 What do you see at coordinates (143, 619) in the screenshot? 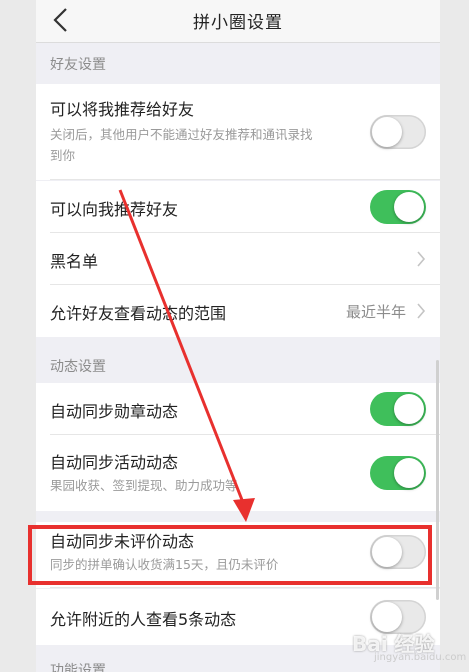
I see `row-title: 允许附近的人查看5条动态` at bounding box center [143, 619].